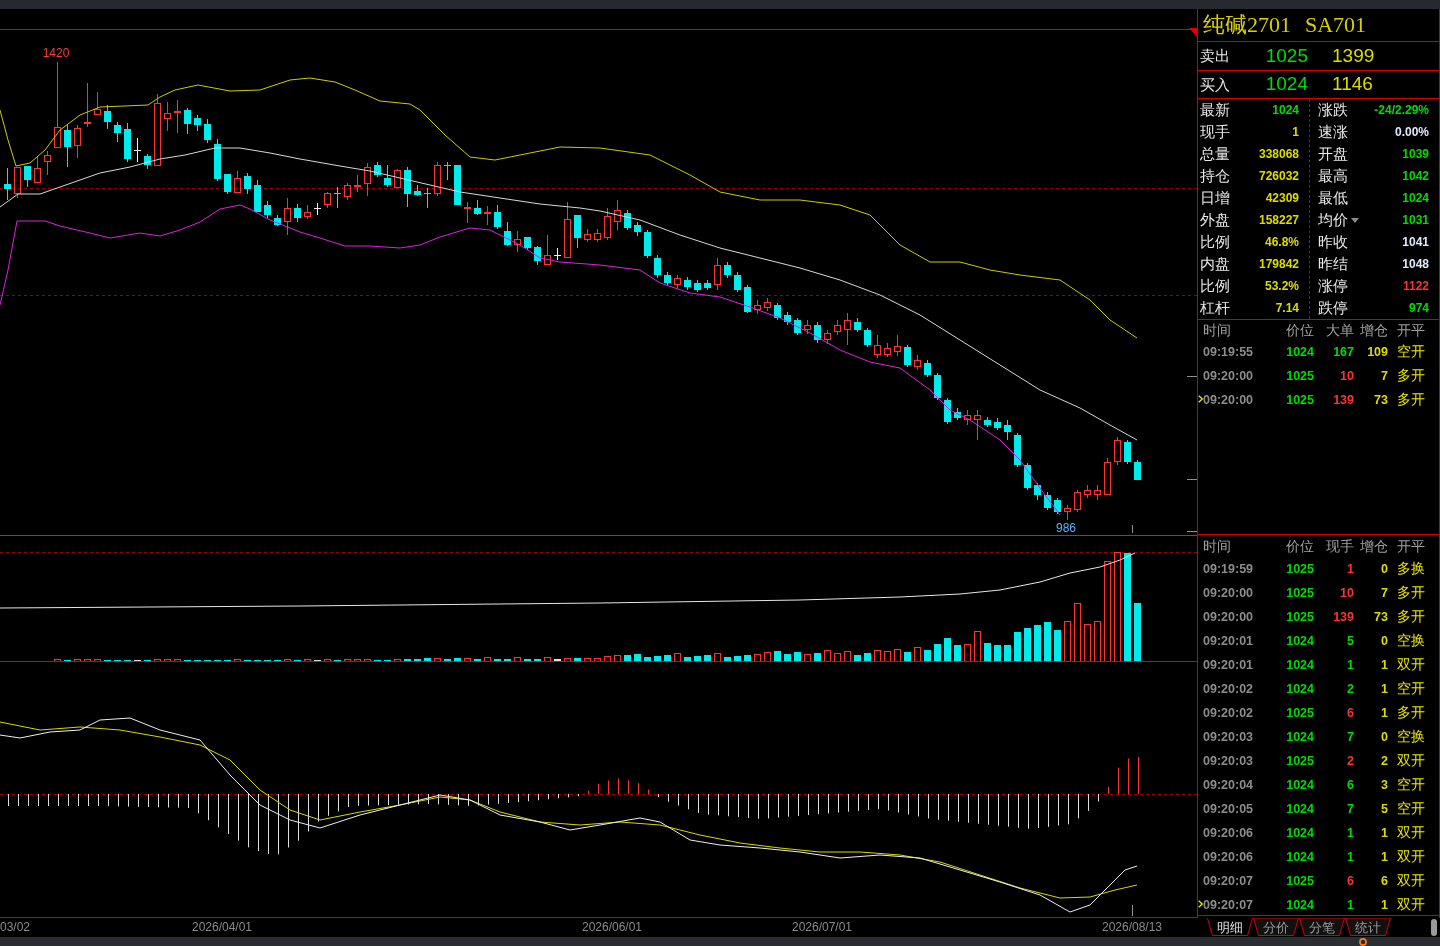  What do you see at coordinates (1355, 220) in the screenshot?
I see `dropdown-caret-icon` at bounding box center [1355, 220].